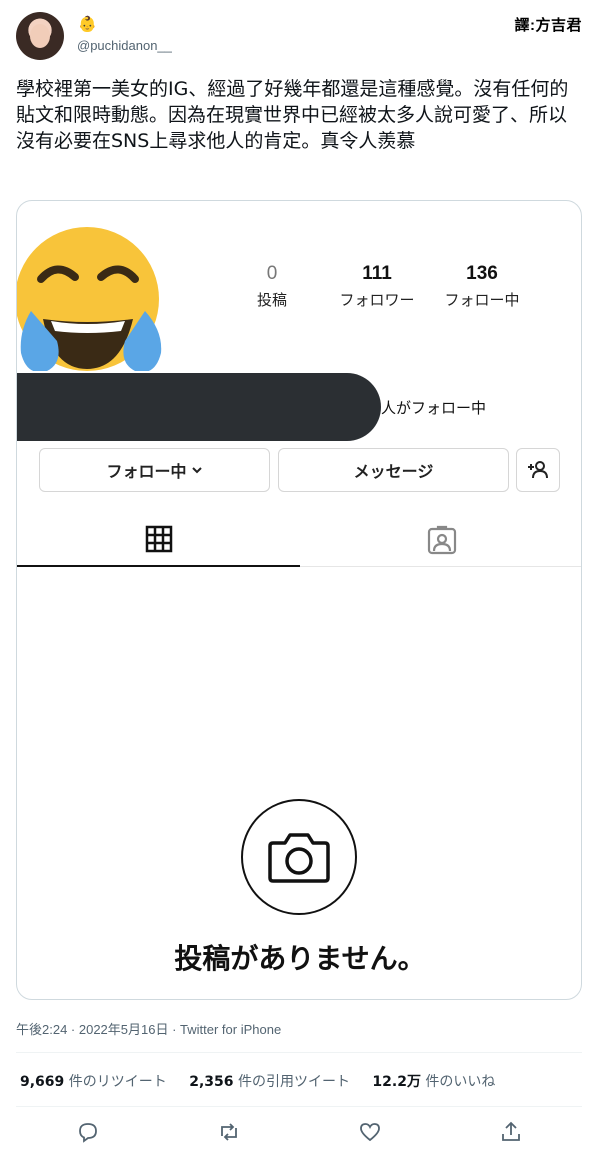 The height and width of the screenshot is (1154, 598). Describe the element at coordinates (88, 1132) in the screenshot. I see `reply-icon` at that location.